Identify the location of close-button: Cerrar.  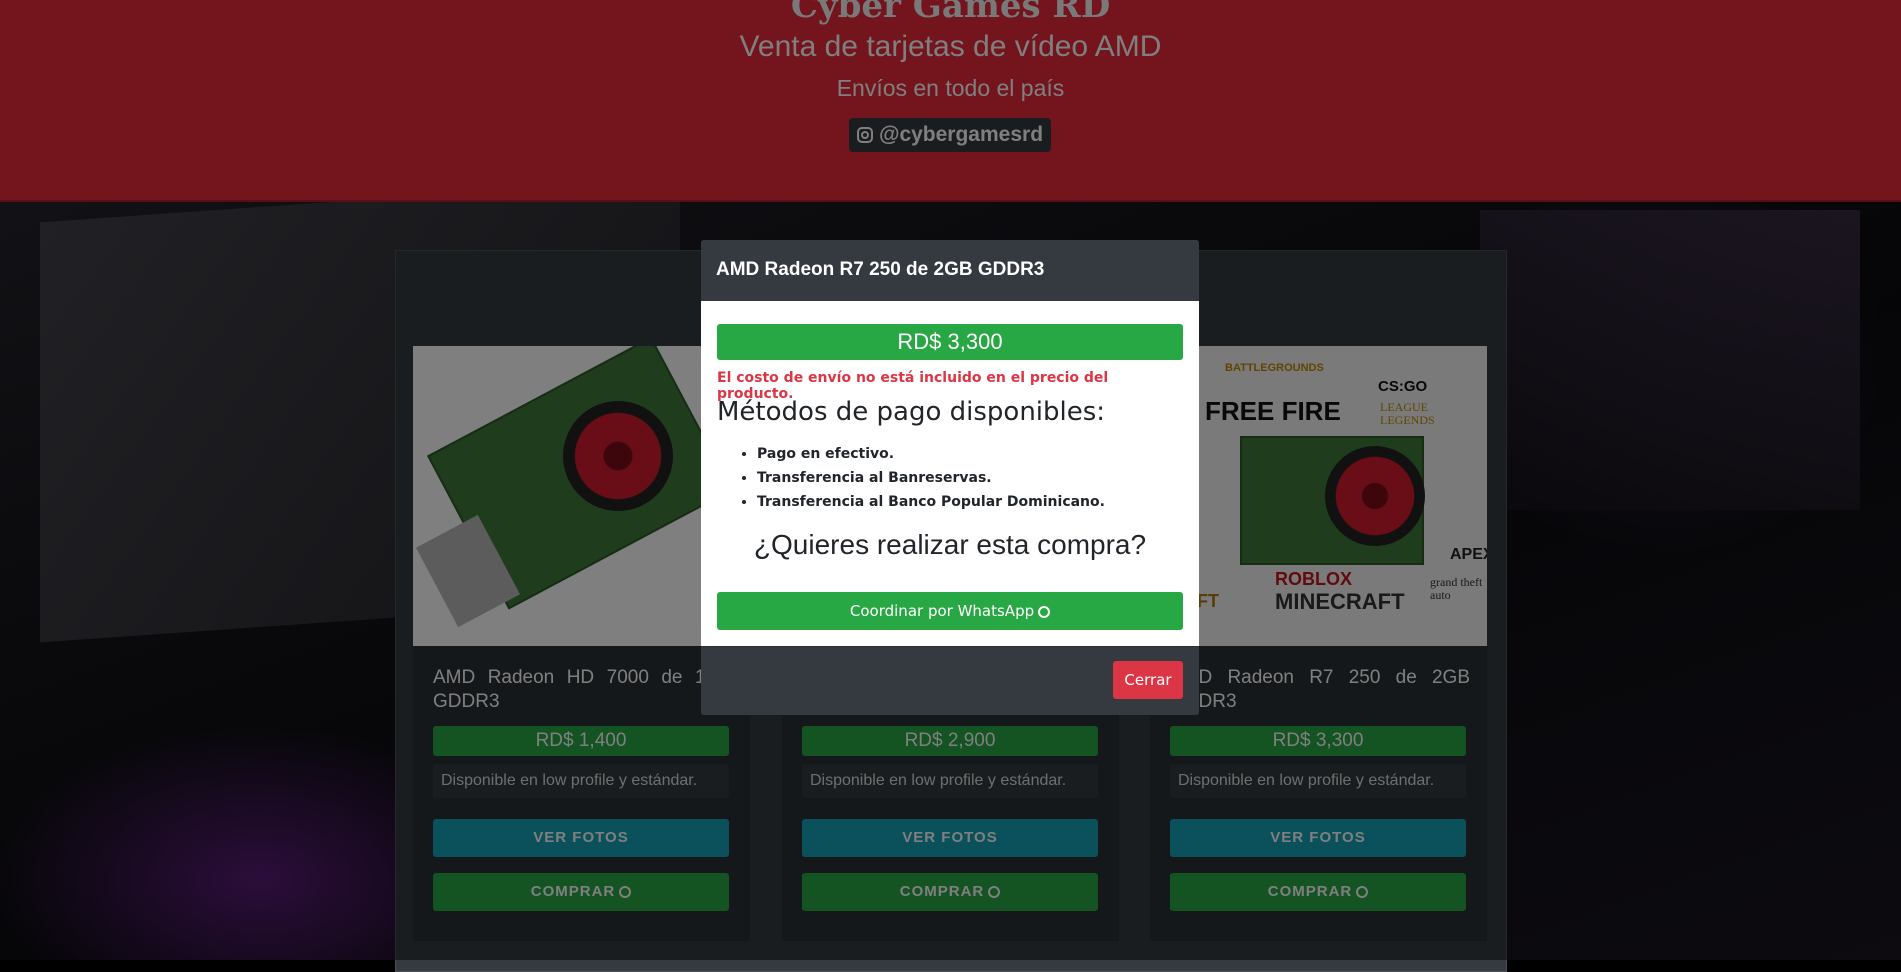
(1148, 680).